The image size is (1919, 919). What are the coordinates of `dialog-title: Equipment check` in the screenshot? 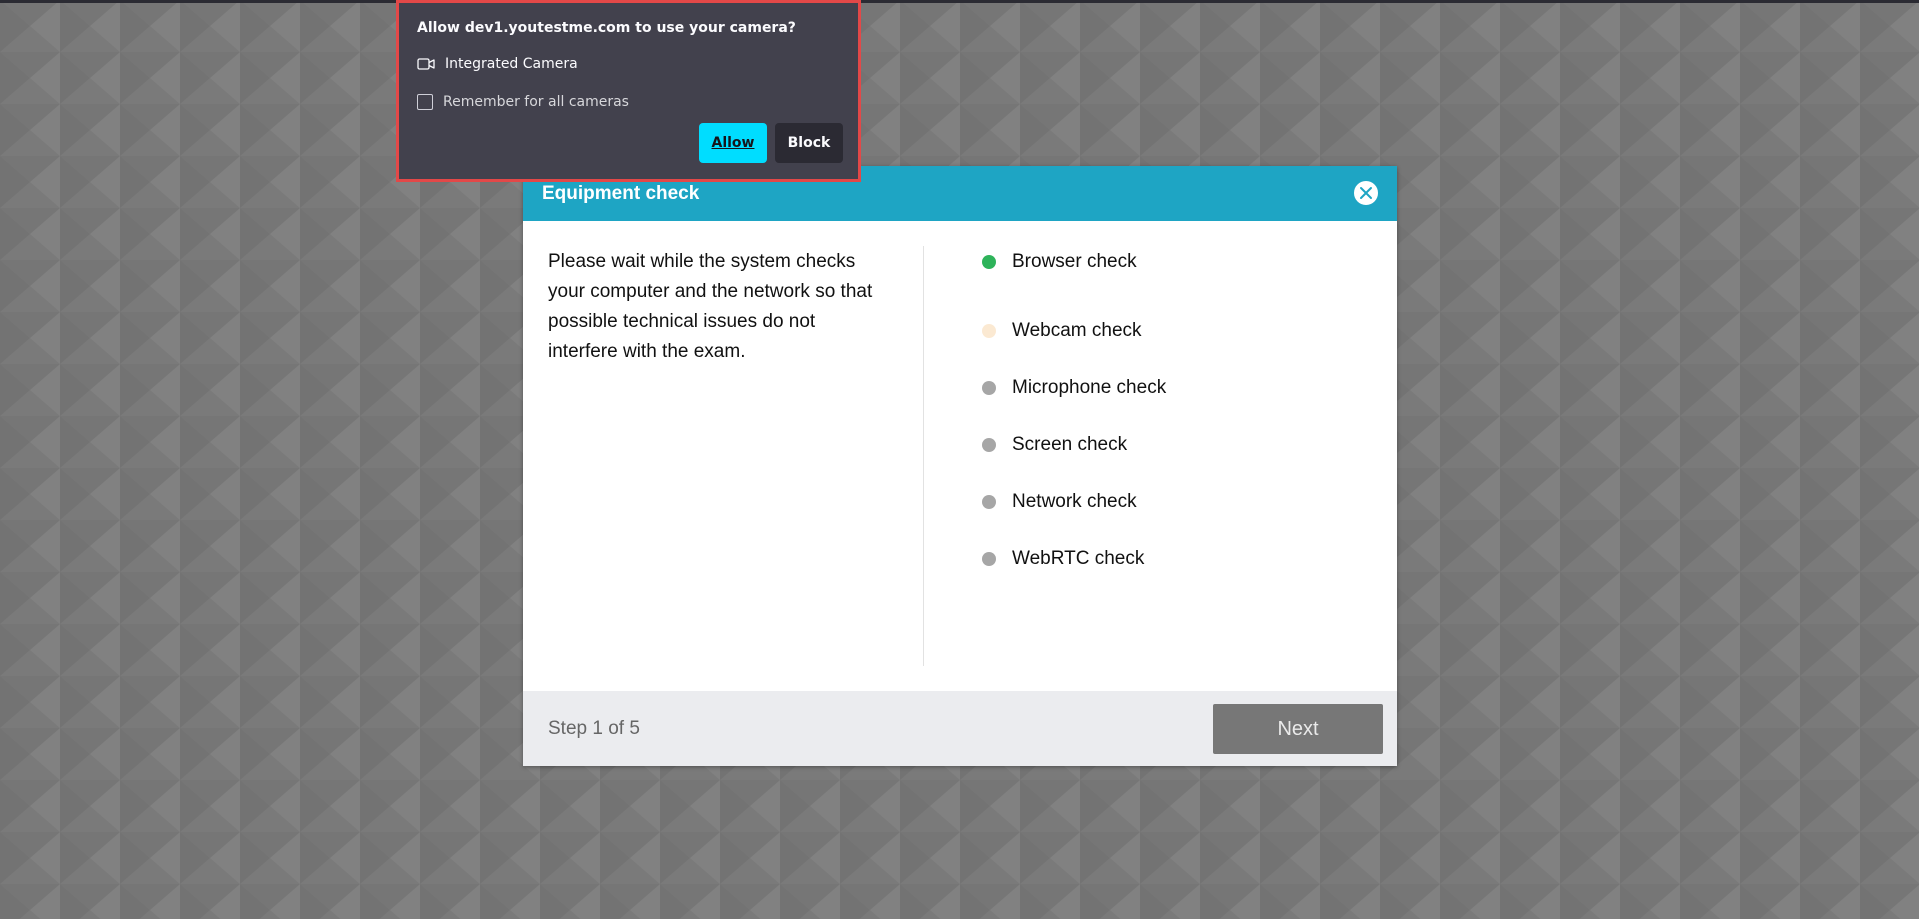 It's located at (621, 193).